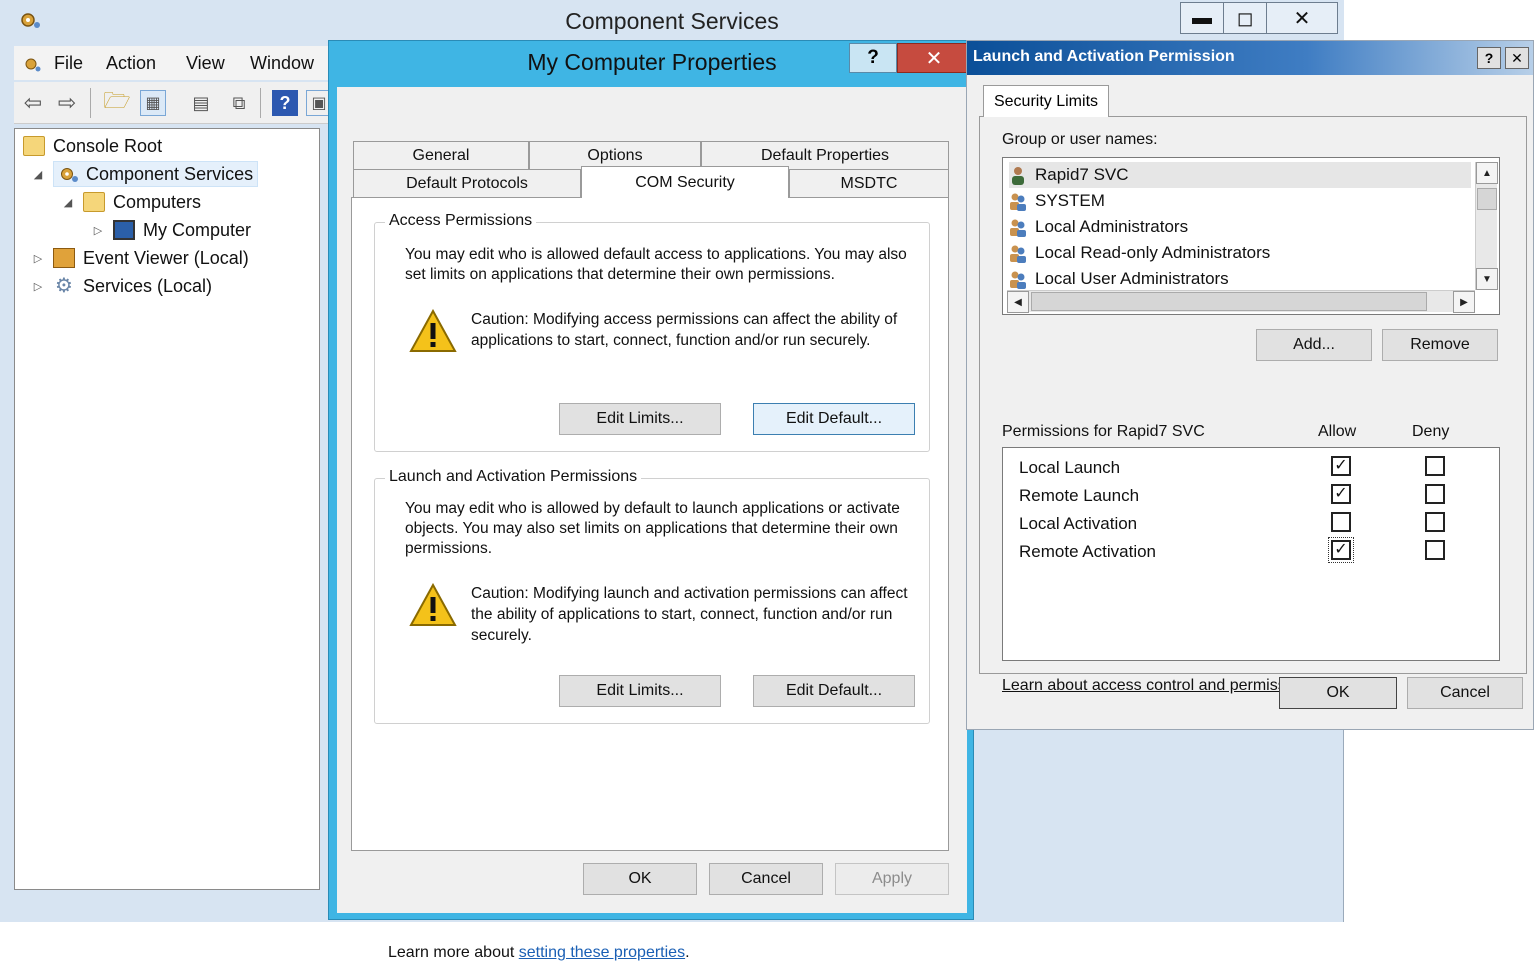 The image size is (1534, 962). What do you see at coordinates (441, 155) in the screenshot?
I see `tab-general: General` at bounding box center [441, 155].